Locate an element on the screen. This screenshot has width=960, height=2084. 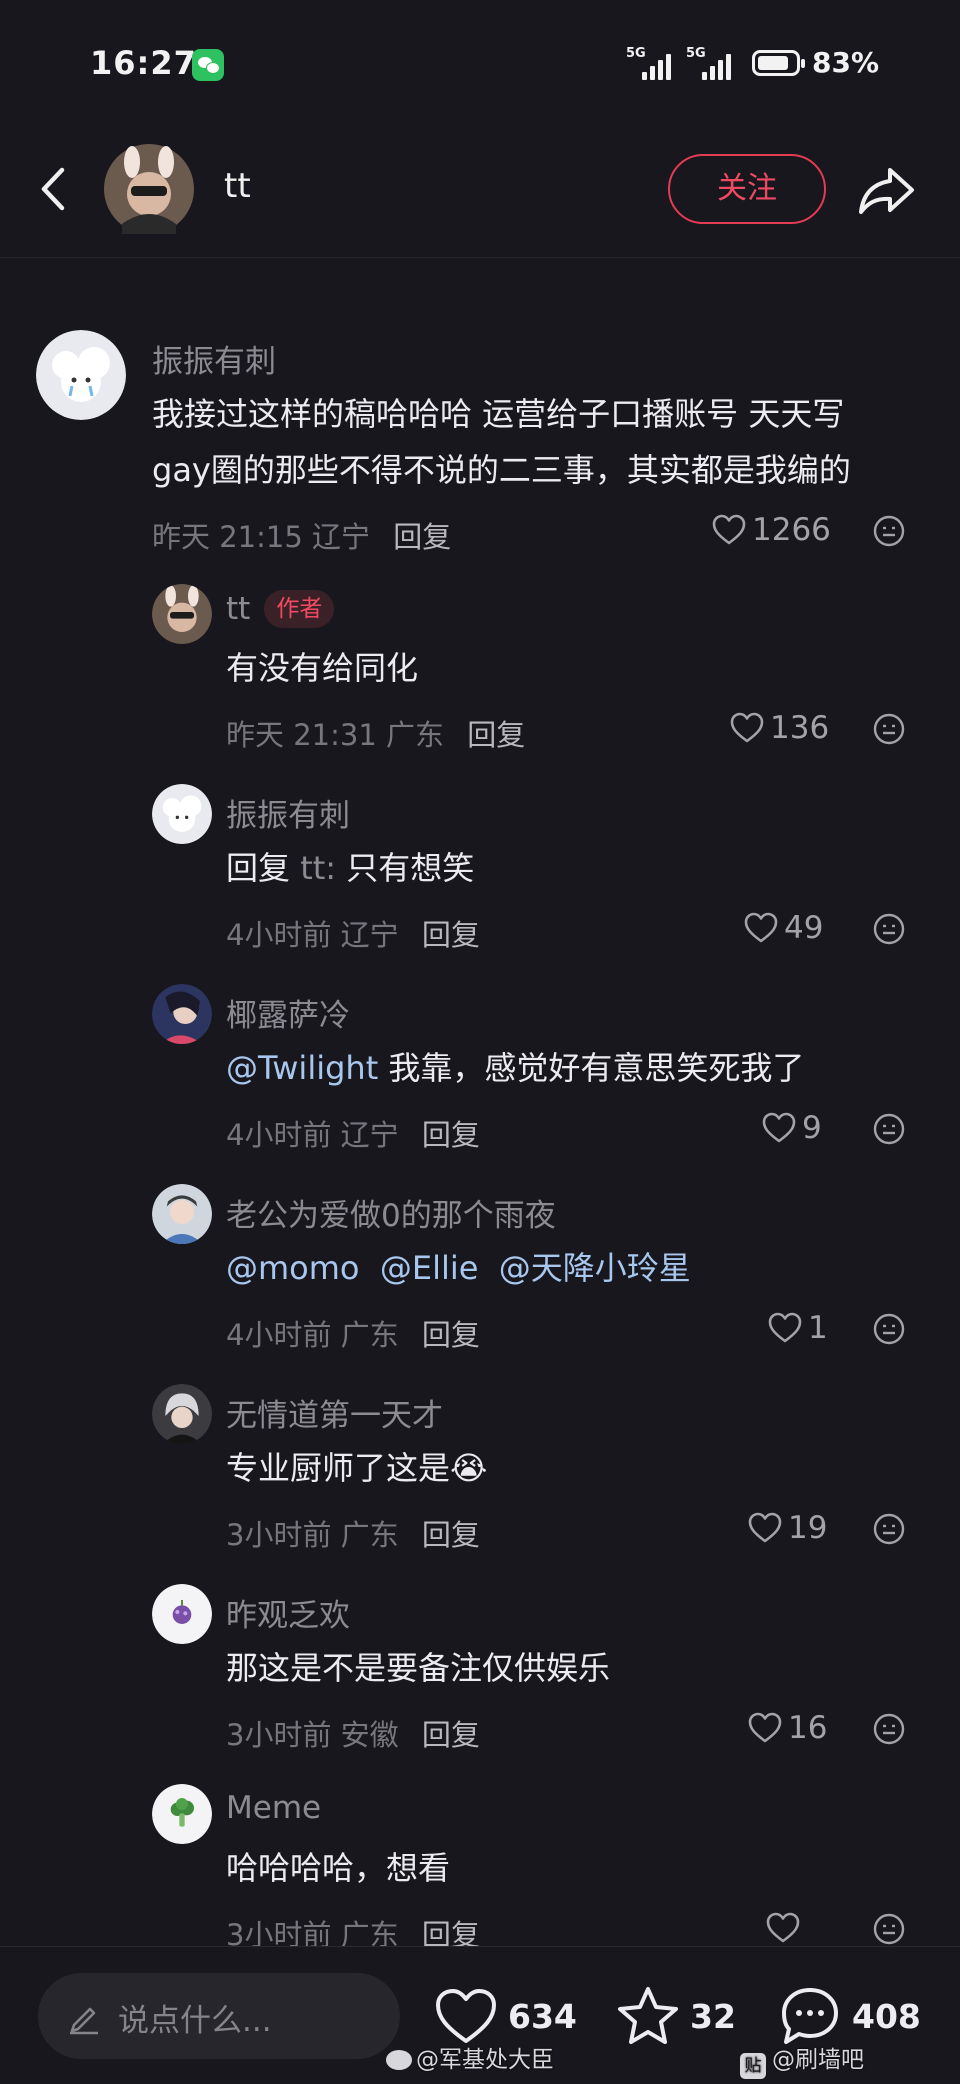
like-count: 16 is located at coordinates (808, 1728).